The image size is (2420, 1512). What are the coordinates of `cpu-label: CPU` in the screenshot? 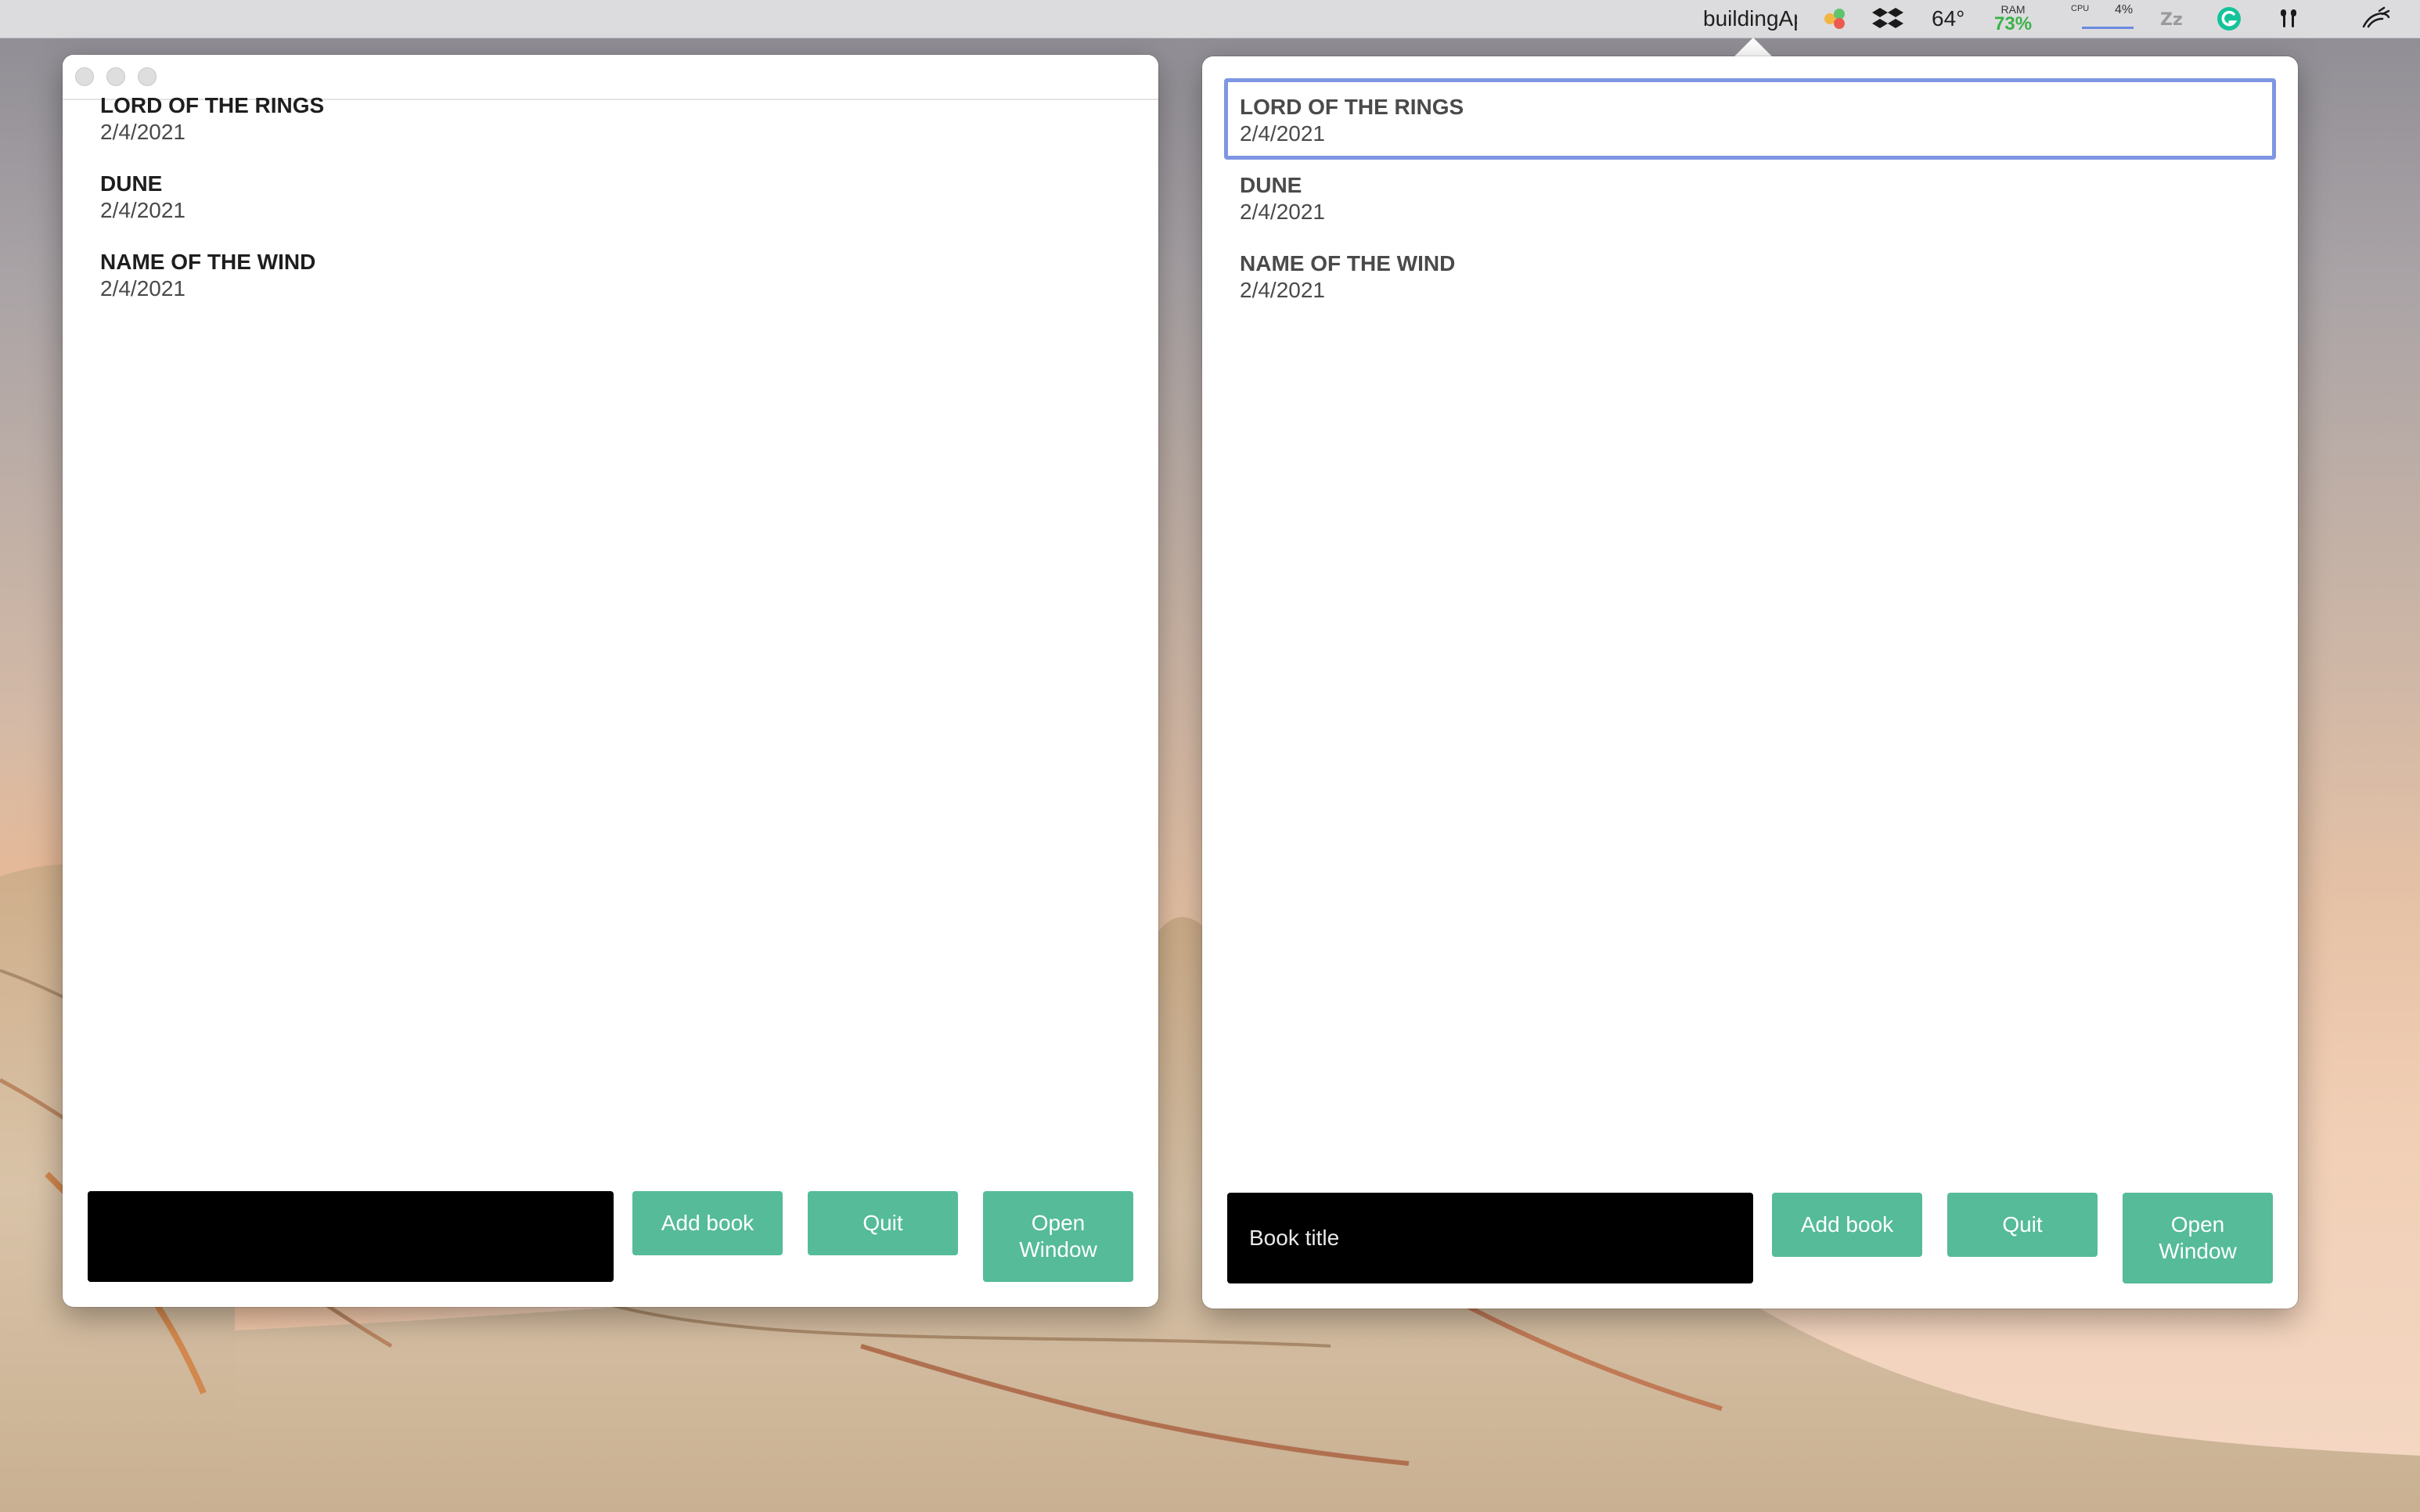 It's located at (2080, 8).